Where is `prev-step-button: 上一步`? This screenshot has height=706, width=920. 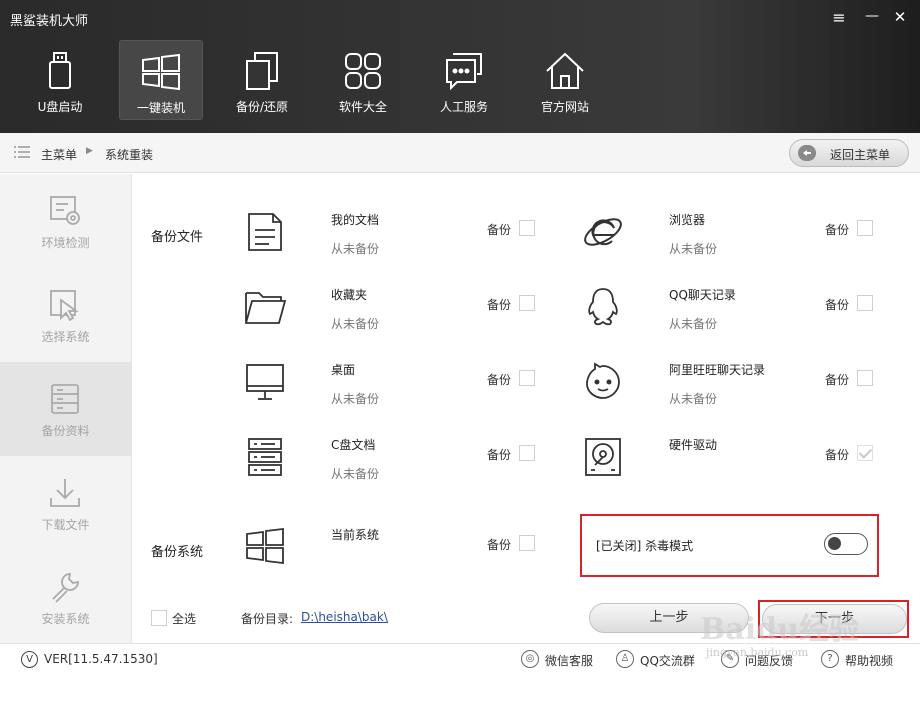
prev-step-button: 上一步 is located at coordinates (669, 618).